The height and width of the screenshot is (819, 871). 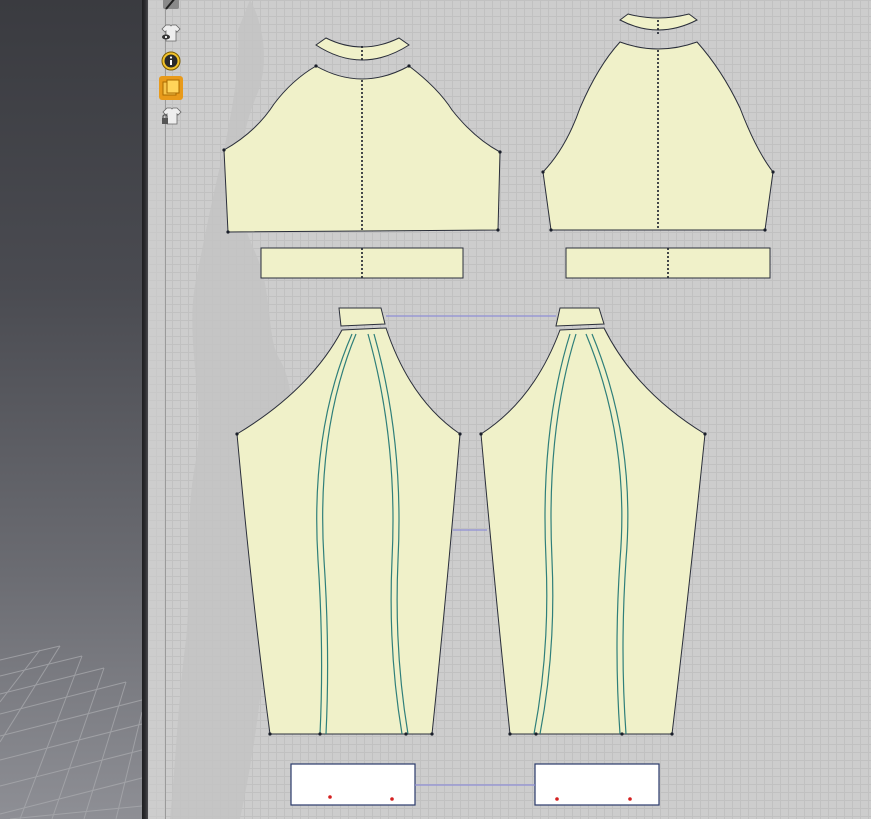 I want to click on left-sleeve-cuff, so click(x=353, y=784).